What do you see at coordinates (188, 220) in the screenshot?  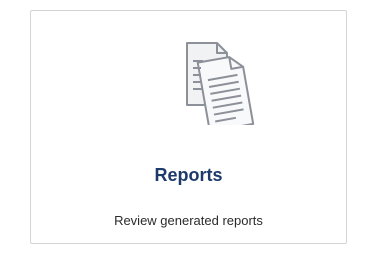 I see `card-description: Review generated reports` at bounding box center [188, 220].